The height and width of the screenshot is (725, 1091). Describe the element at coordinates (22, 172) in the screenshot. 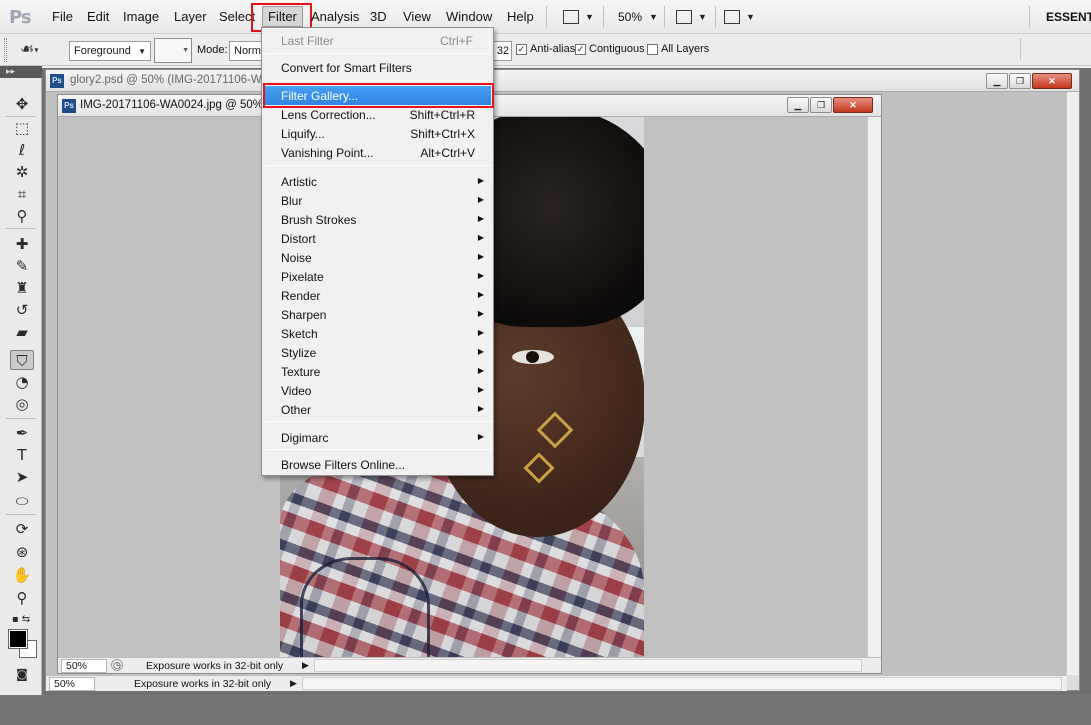

I see `quick-selection-icon: ✲` at that location.